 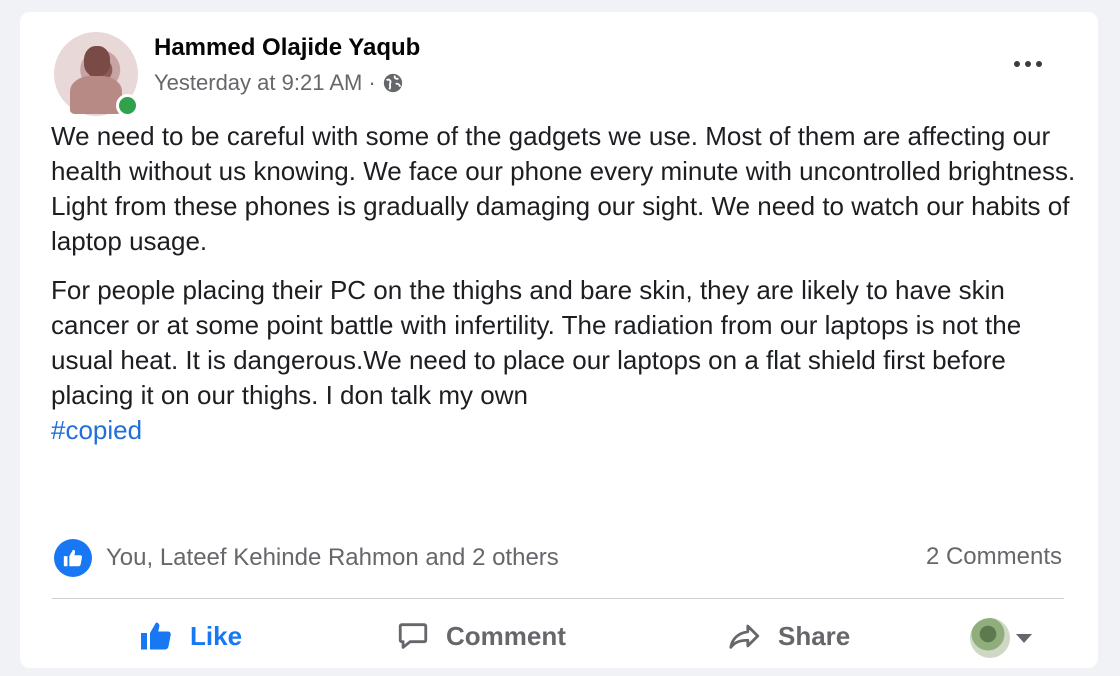 I want to click on comment-icon, so click(x=413, y=636).